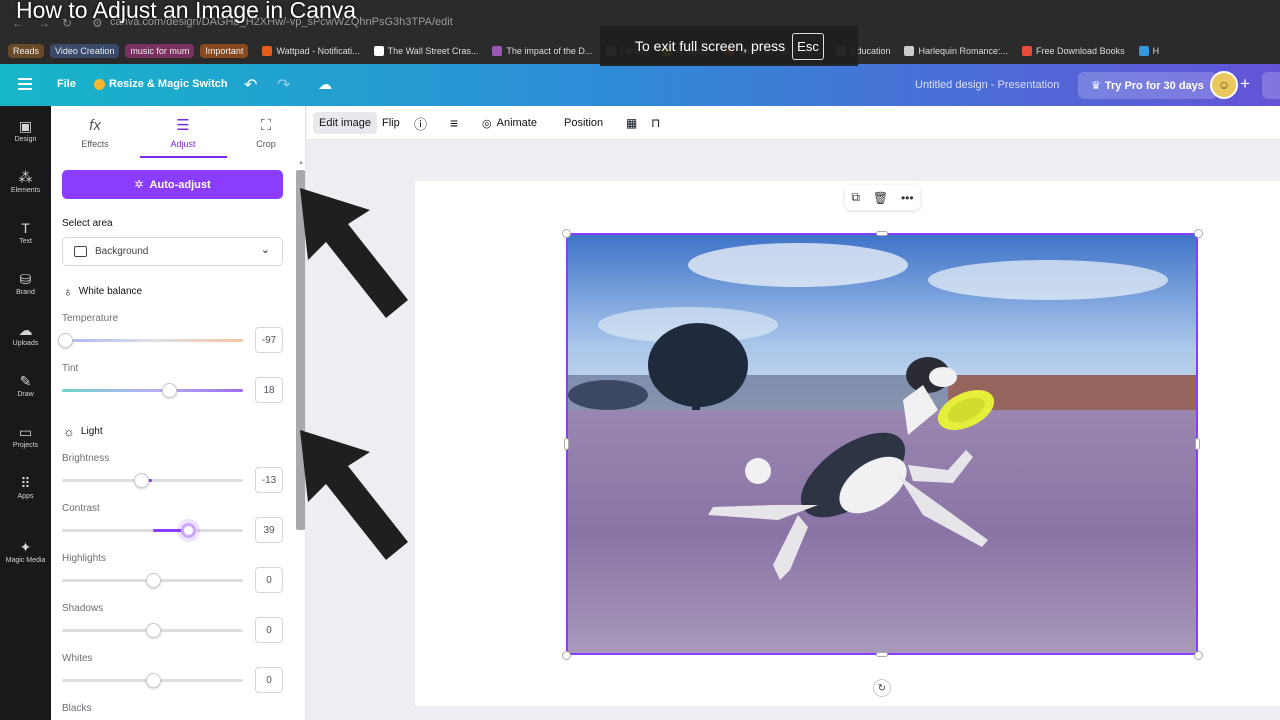  What do you see at coordinates (1198, 233) in the screenshot?
I see `resize-handle-top-right` at bounding box center [1198, 233].